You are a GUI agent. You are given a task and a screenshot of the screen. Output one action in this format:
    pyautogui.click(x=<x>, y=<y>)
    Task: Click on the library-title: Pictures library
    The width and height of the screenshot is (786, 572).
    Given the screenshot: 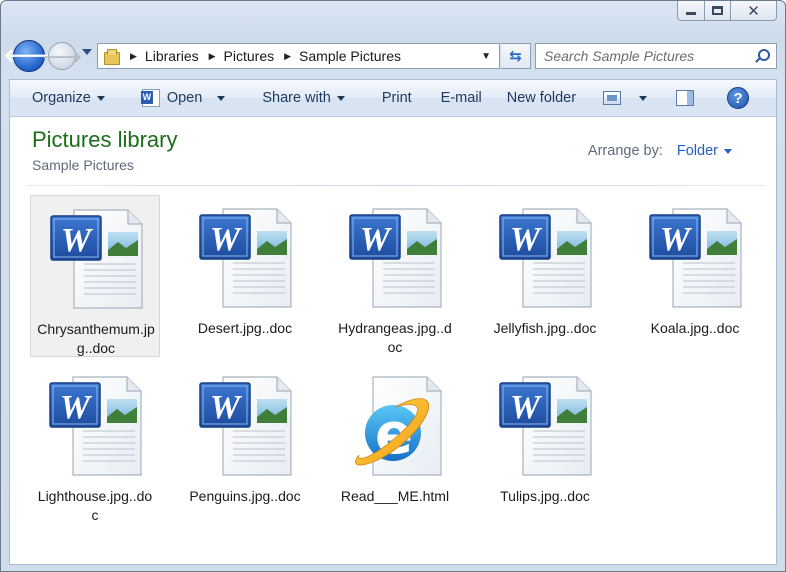 What is the action you would take?
    pyautogui.click(x=105, y=139)
    